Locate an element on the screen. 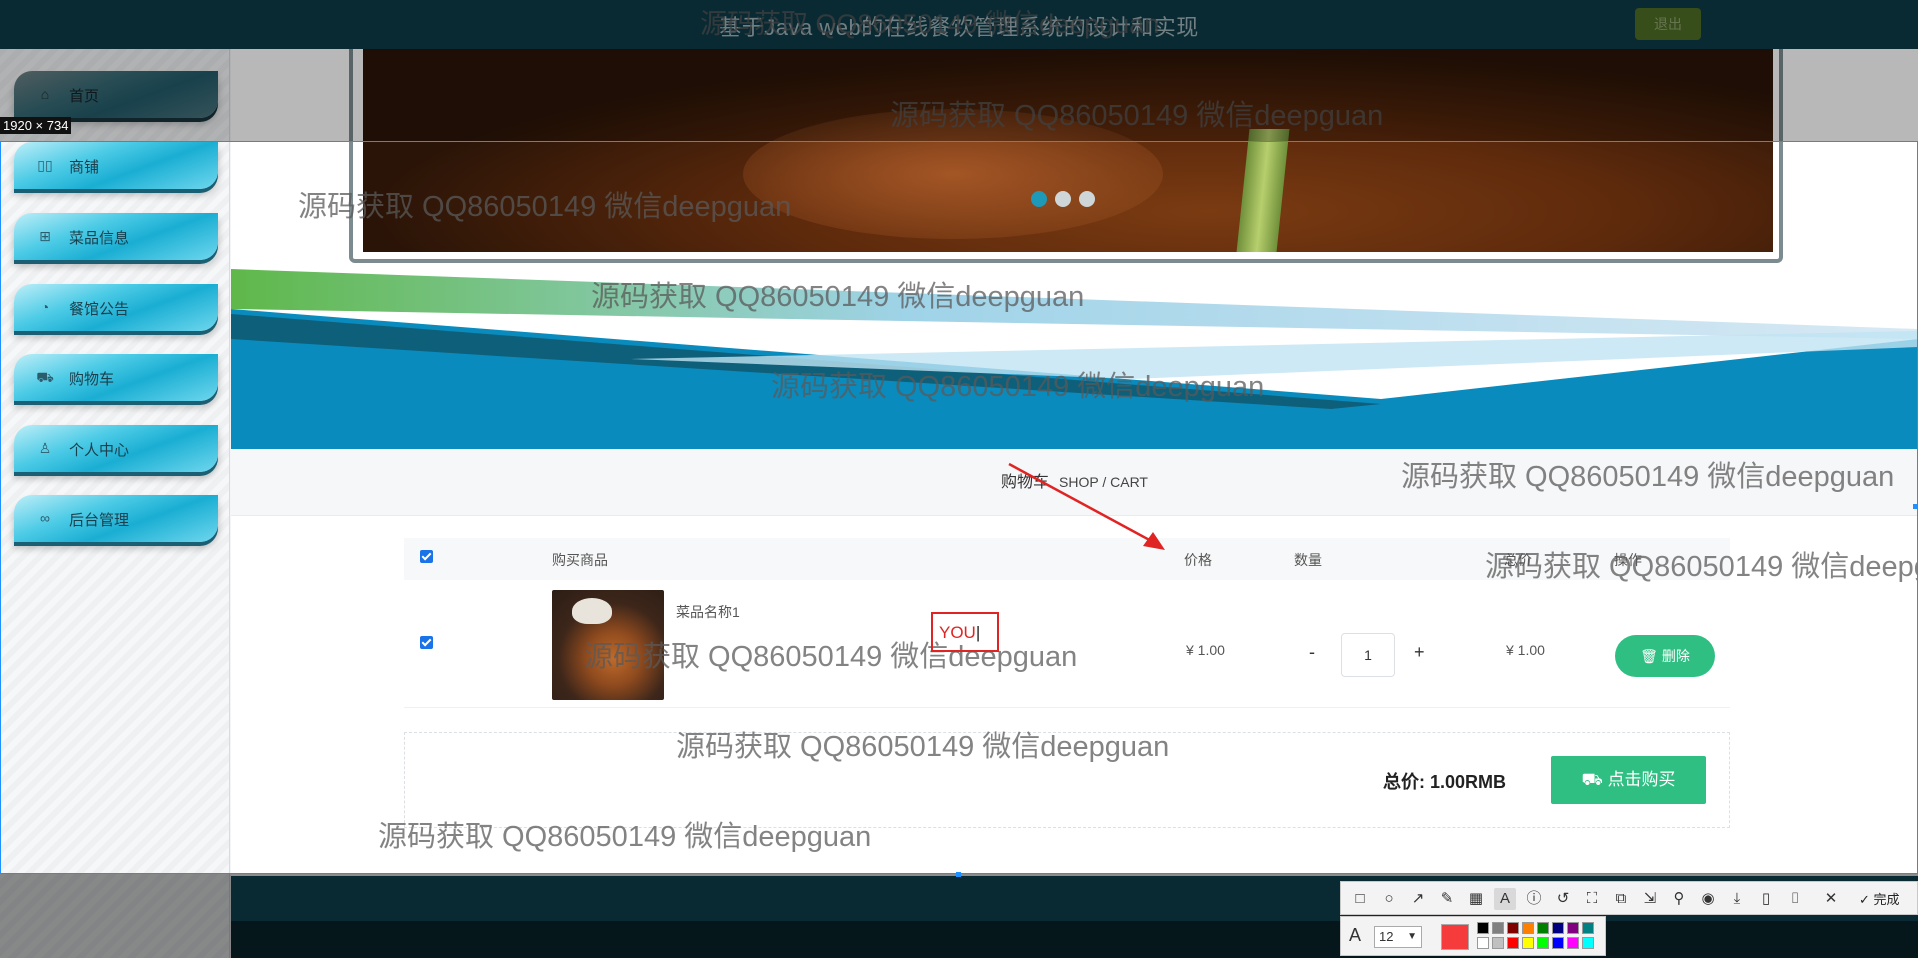  total-price-label: 总价: is located at coordinates (1404, 782).